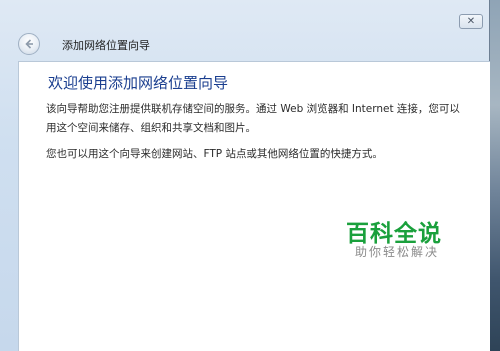 The width and height of the screenshot is (500, 351). I want to click on watermark-subtitle: 助你轻松解决, so click(397, 252).